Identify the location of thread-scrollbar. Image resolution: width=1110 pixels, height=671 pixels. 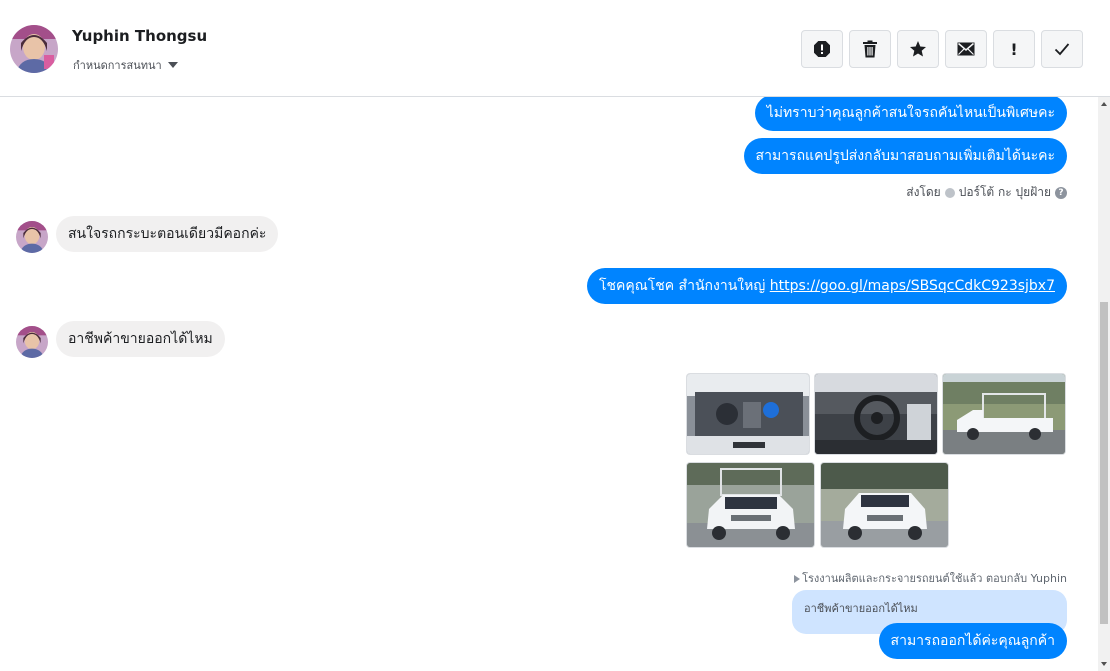
(1104, 384).